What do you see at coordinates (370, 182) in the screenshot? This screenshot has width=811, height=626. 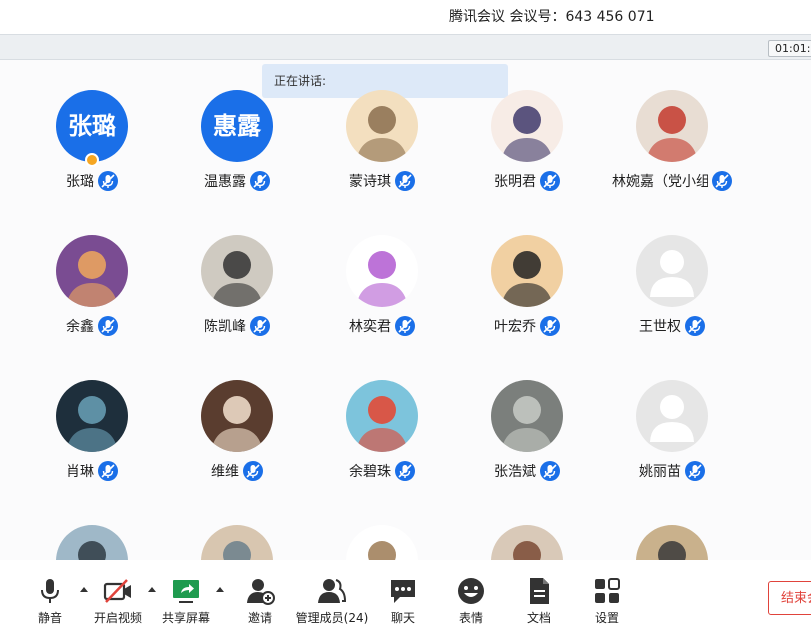 I see `participant-name: 蒙诗琪` at bounding box center [370, 182].